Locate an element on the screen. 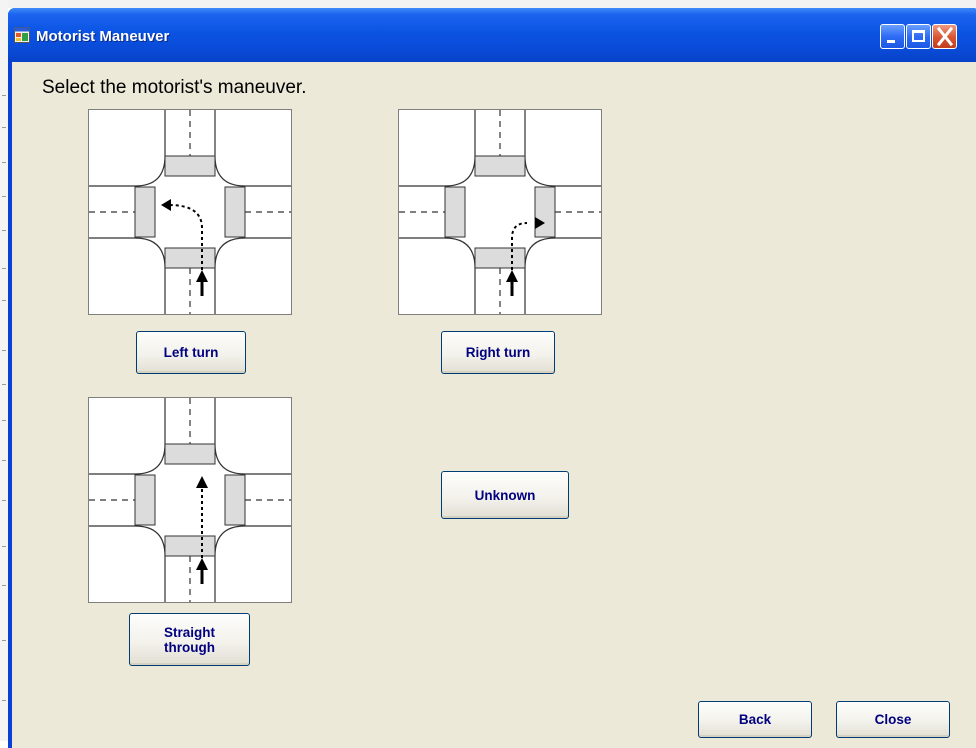 The height and width of the screenshot is (748, 976). maximize-button is located at coordinates (918, 36).